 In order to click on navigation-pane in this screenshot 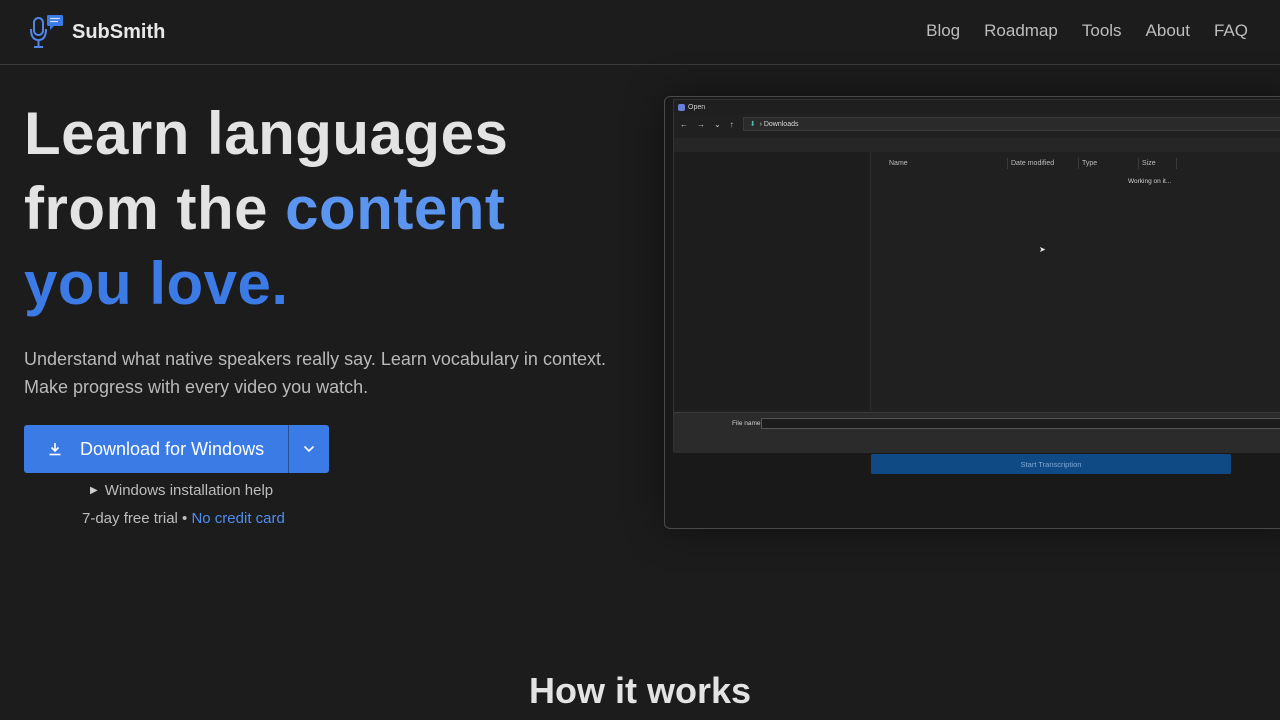, I will do `click(772, 281)`.